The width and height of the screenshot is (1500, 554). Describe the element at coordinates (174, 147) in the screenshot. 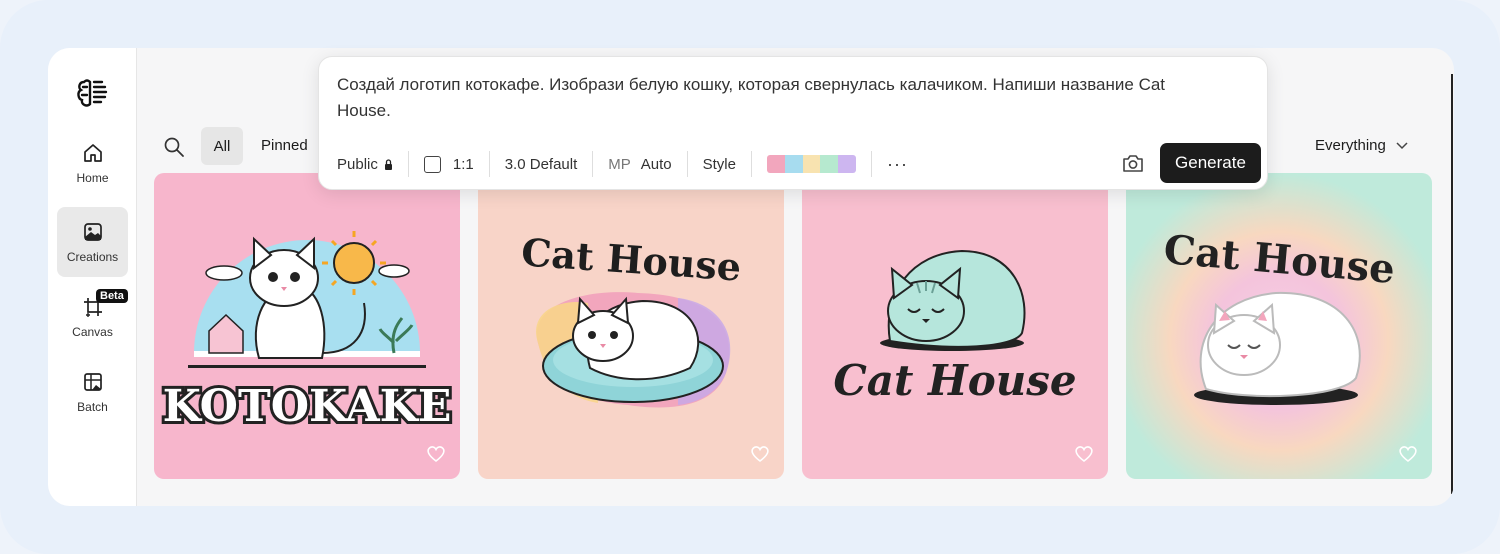

I see `search-icon` at that location.